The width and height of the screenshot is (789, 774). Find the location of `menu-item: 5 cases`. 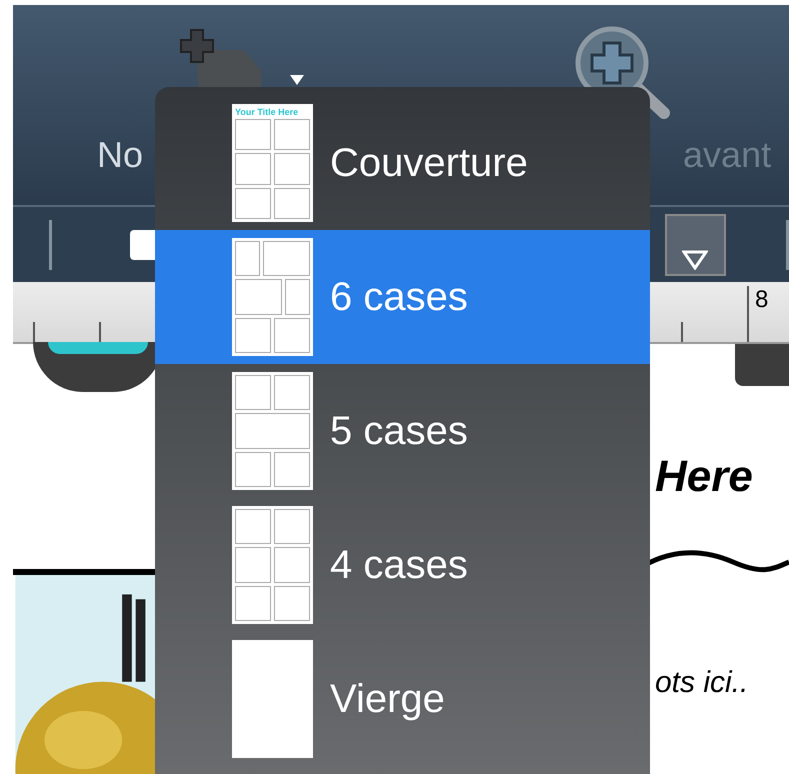

menu-item: 5 cases is located at coordinates (402, 431).